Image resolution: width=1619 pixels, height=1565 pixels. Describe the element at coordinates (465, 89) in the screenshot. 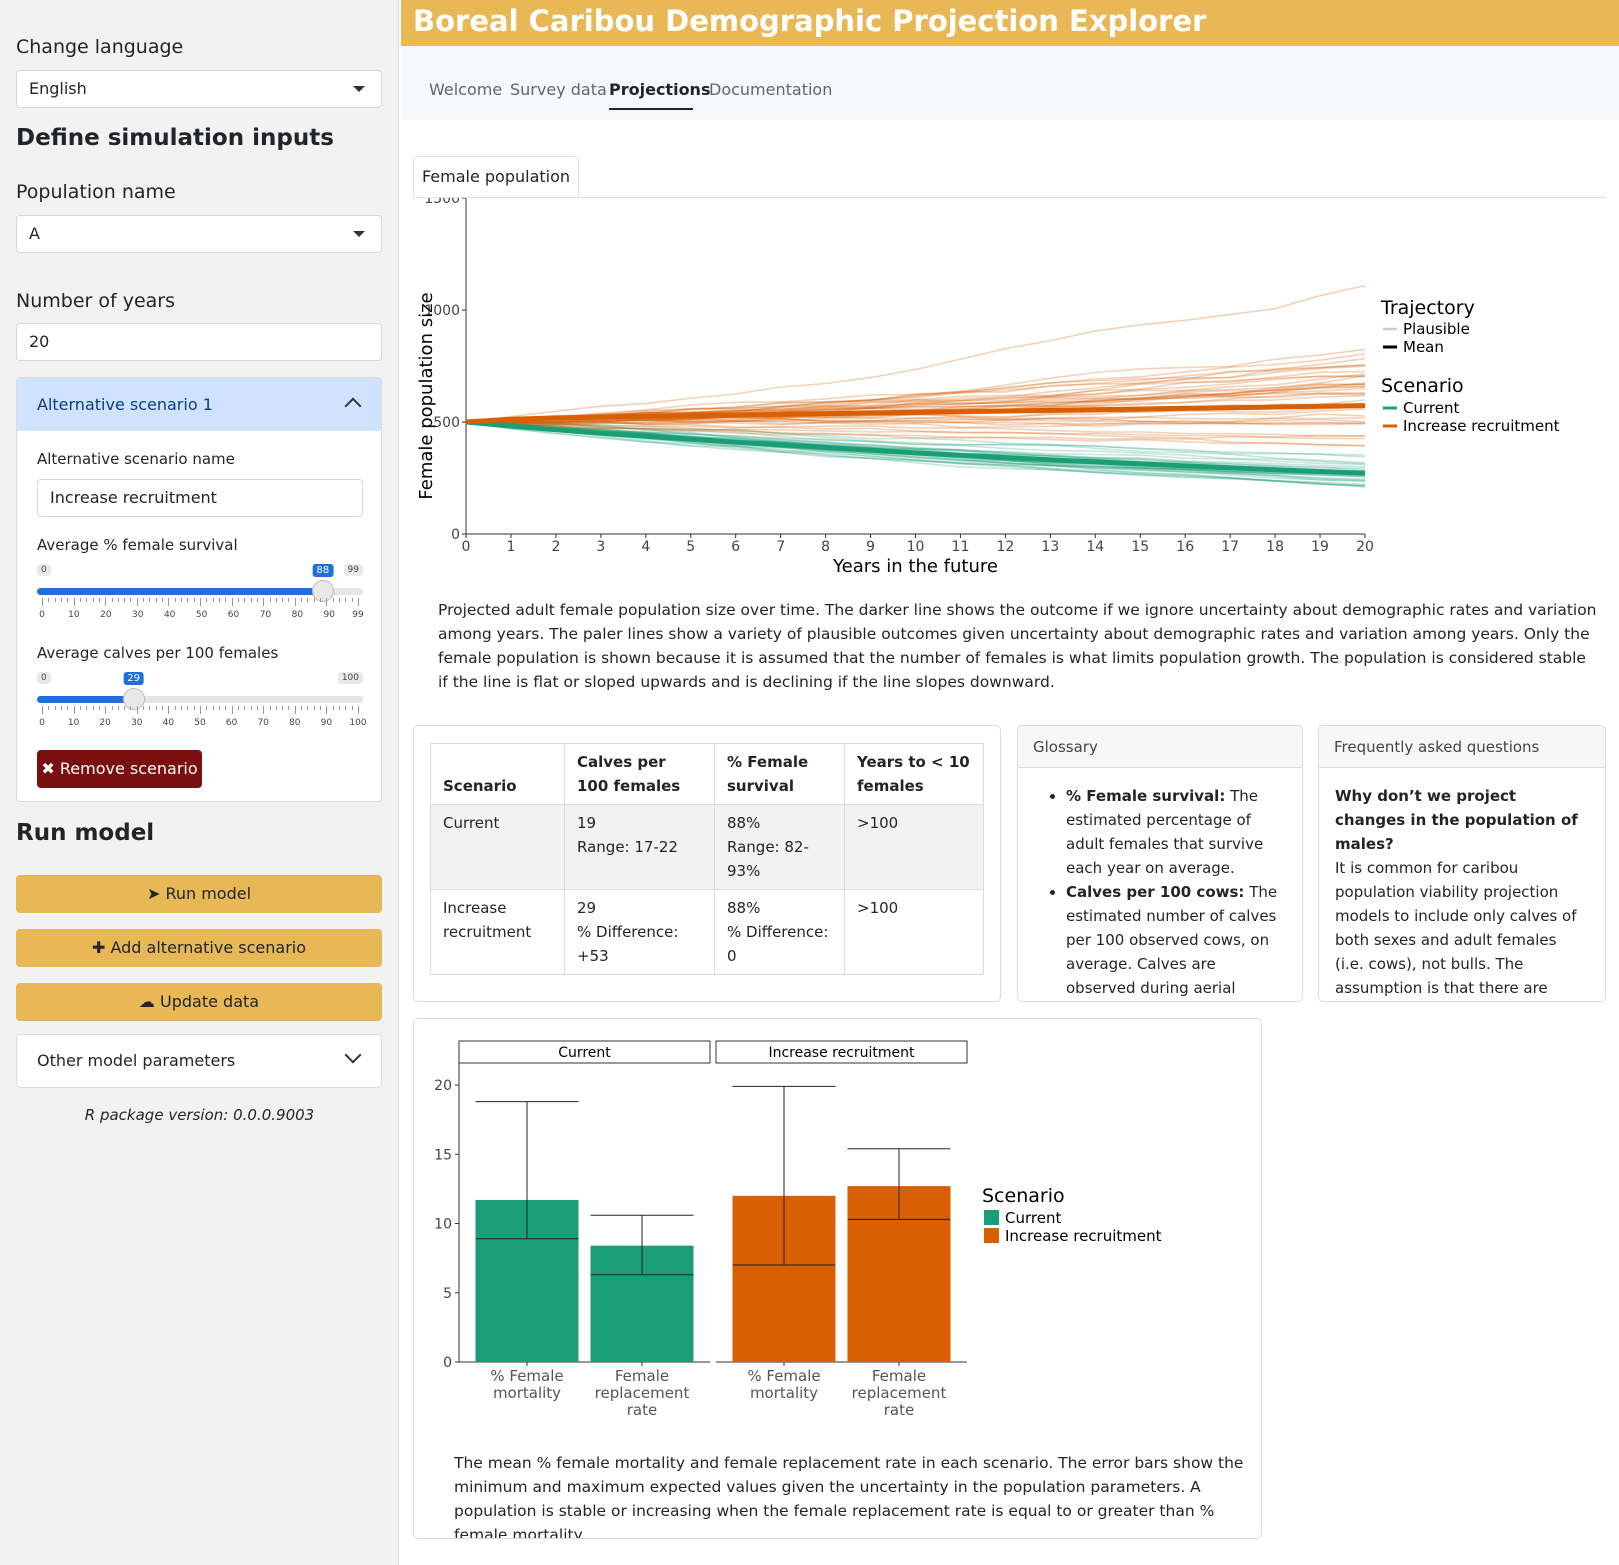

I see `tab-welcome: Welcome` at that location.